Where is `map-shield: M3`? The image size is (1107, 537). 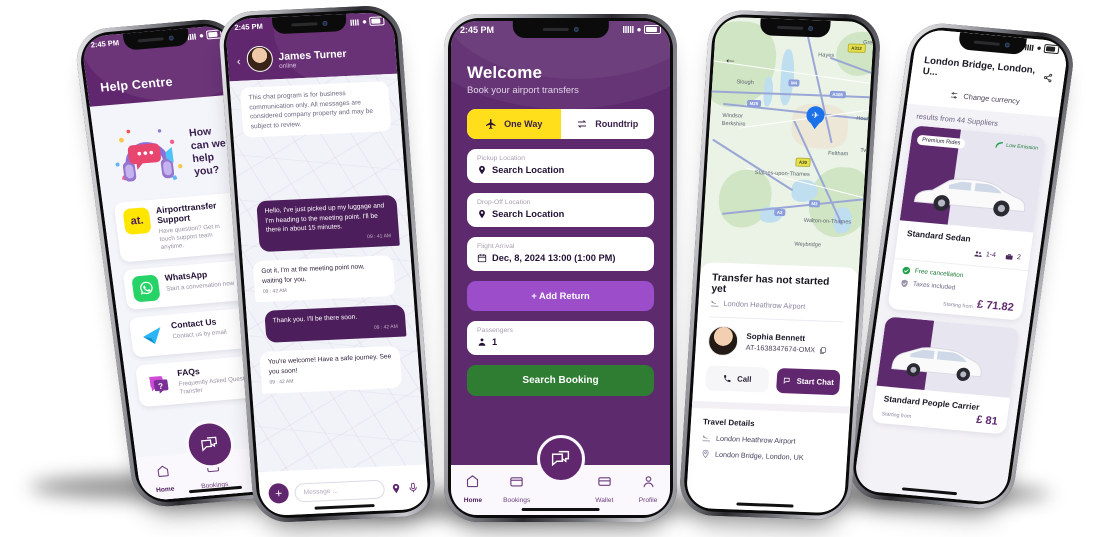 map-shield: M3 is located at coordinates (814, 204).